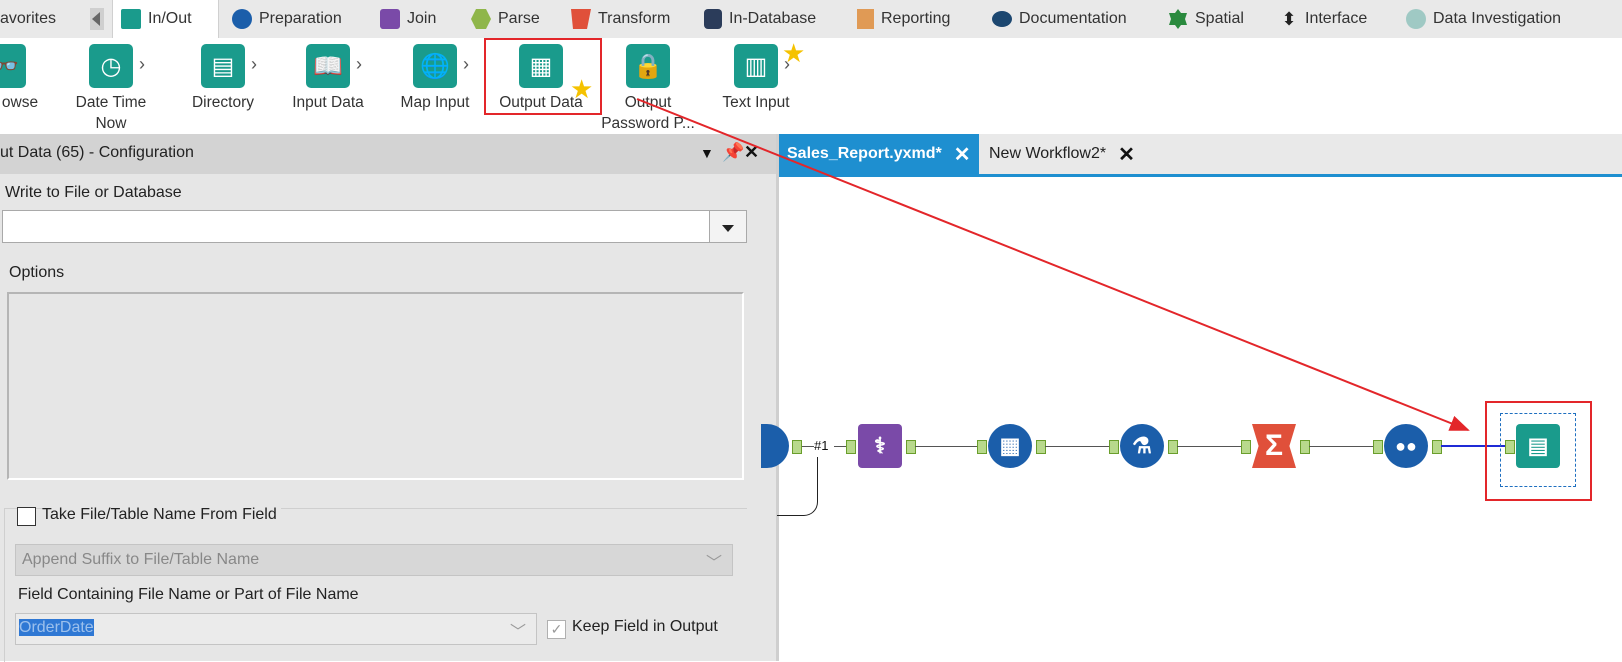 The width and height of the screenshot is (1622, 662). I want to click on book-tool-icon: 📖 ›, so click(334, 66).